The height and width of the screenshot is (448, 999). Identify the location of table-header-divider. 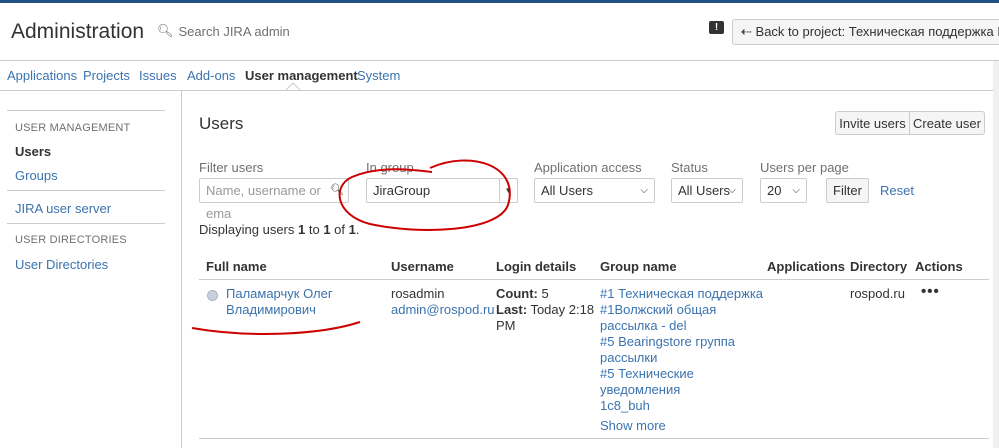
(594, 279).